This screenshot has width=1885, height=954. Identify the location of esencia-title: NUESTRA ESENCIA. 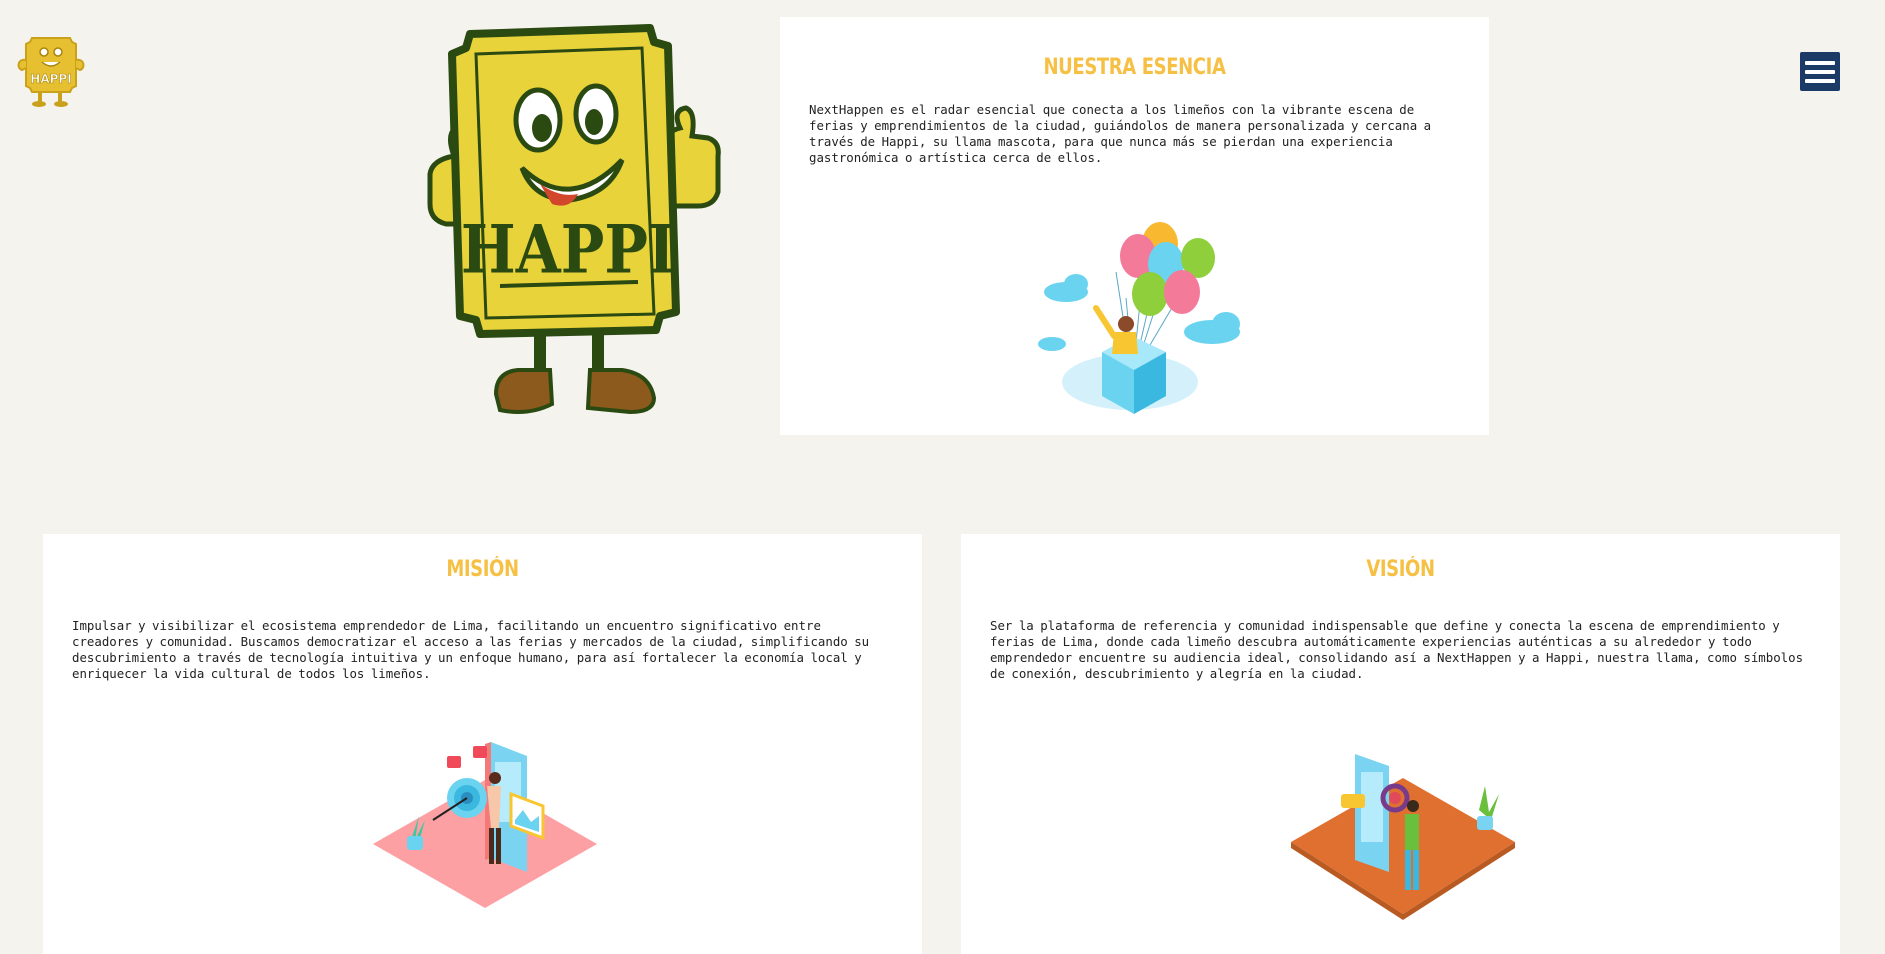
(1134, 67).